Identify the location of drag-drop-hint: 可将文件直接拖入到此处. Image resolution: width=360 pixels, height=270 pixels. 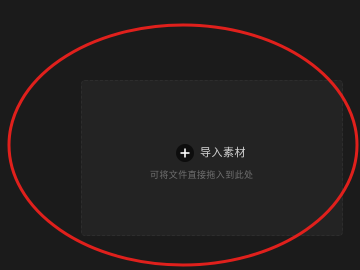
(202, 176).